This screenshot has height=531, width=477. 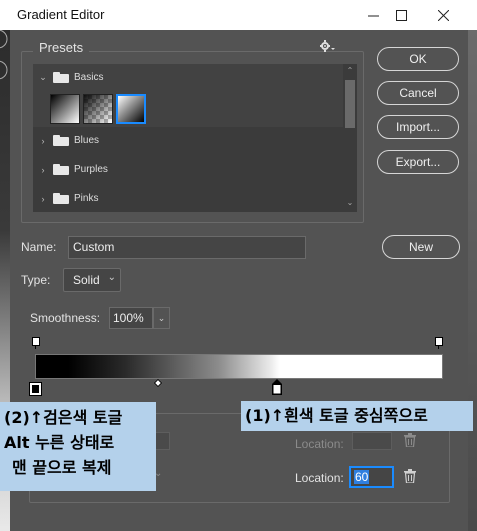 I want to click on background-image-right, so click(x=472, y=280).